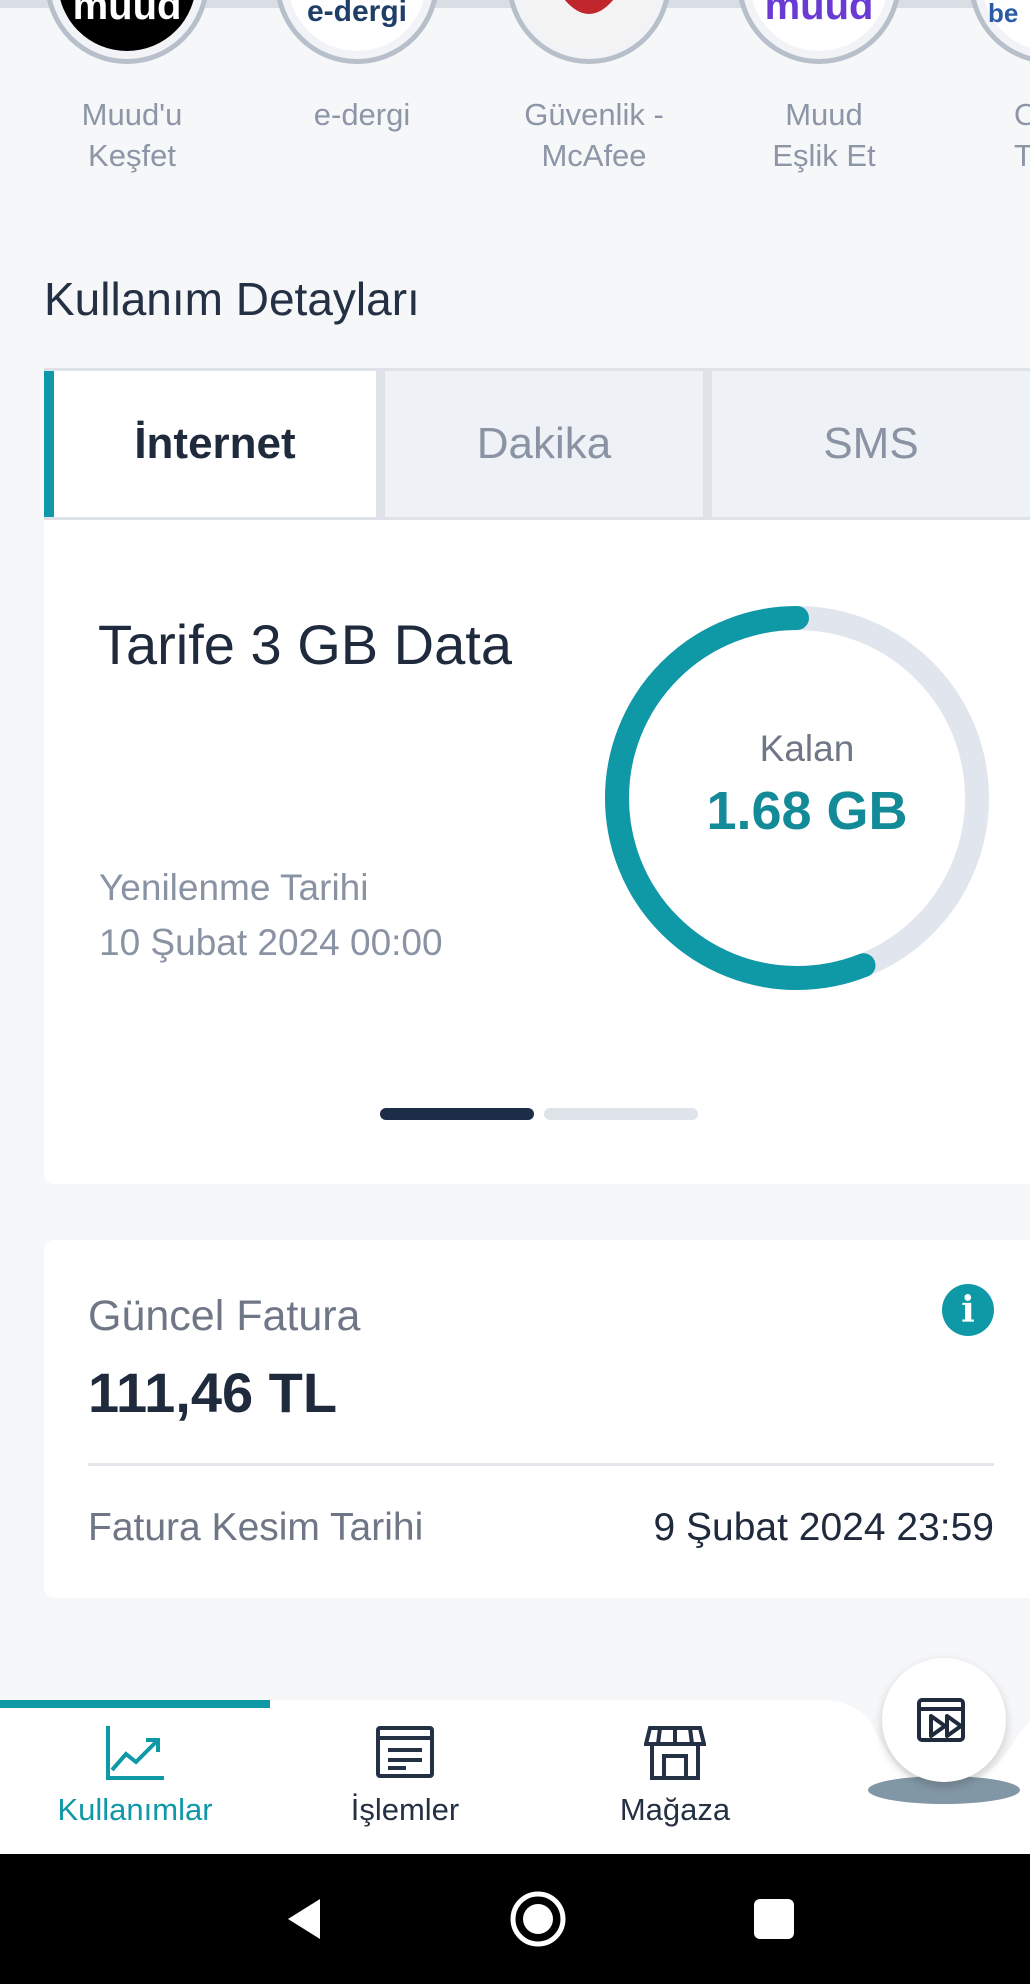 Image resolution: width=1030 pixels, height=1984 pixels. I want to click on story-label: Muud Eşlik Et, so click(824, 135).